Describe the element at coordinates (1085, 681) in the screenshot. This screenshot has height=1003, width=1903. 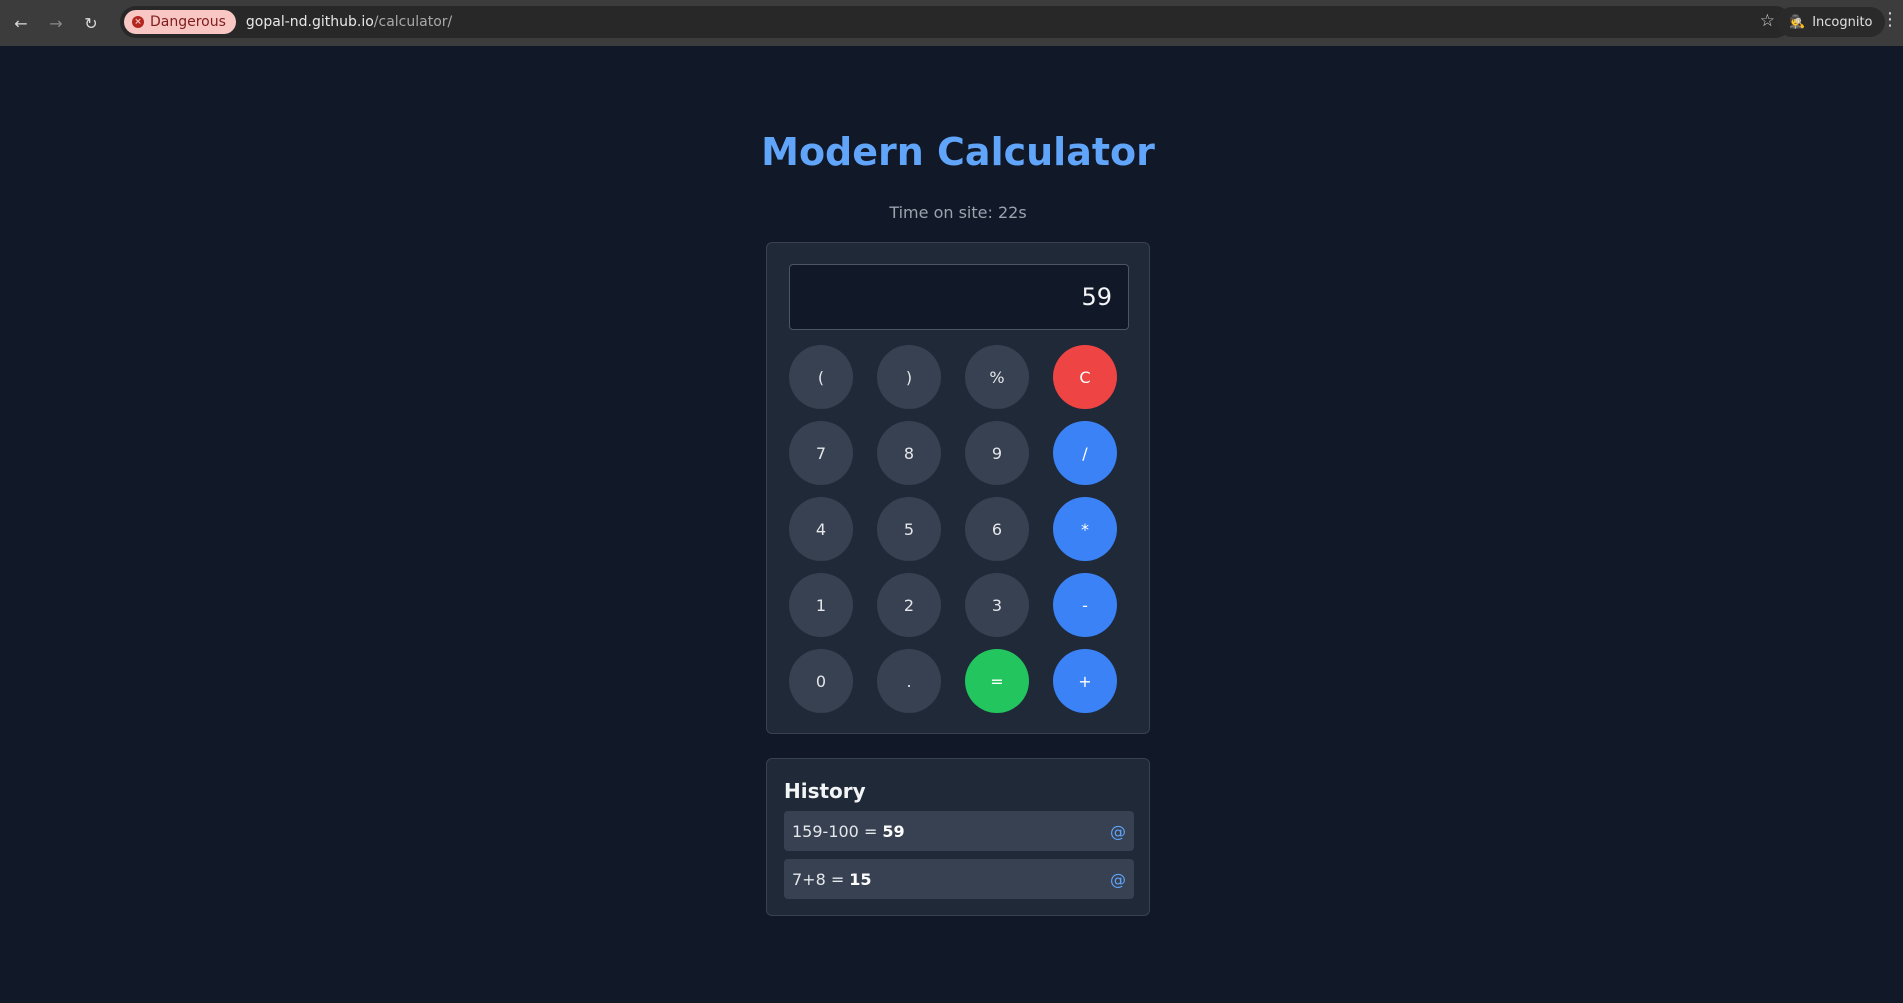
I see `key-add-button: +` at that location.